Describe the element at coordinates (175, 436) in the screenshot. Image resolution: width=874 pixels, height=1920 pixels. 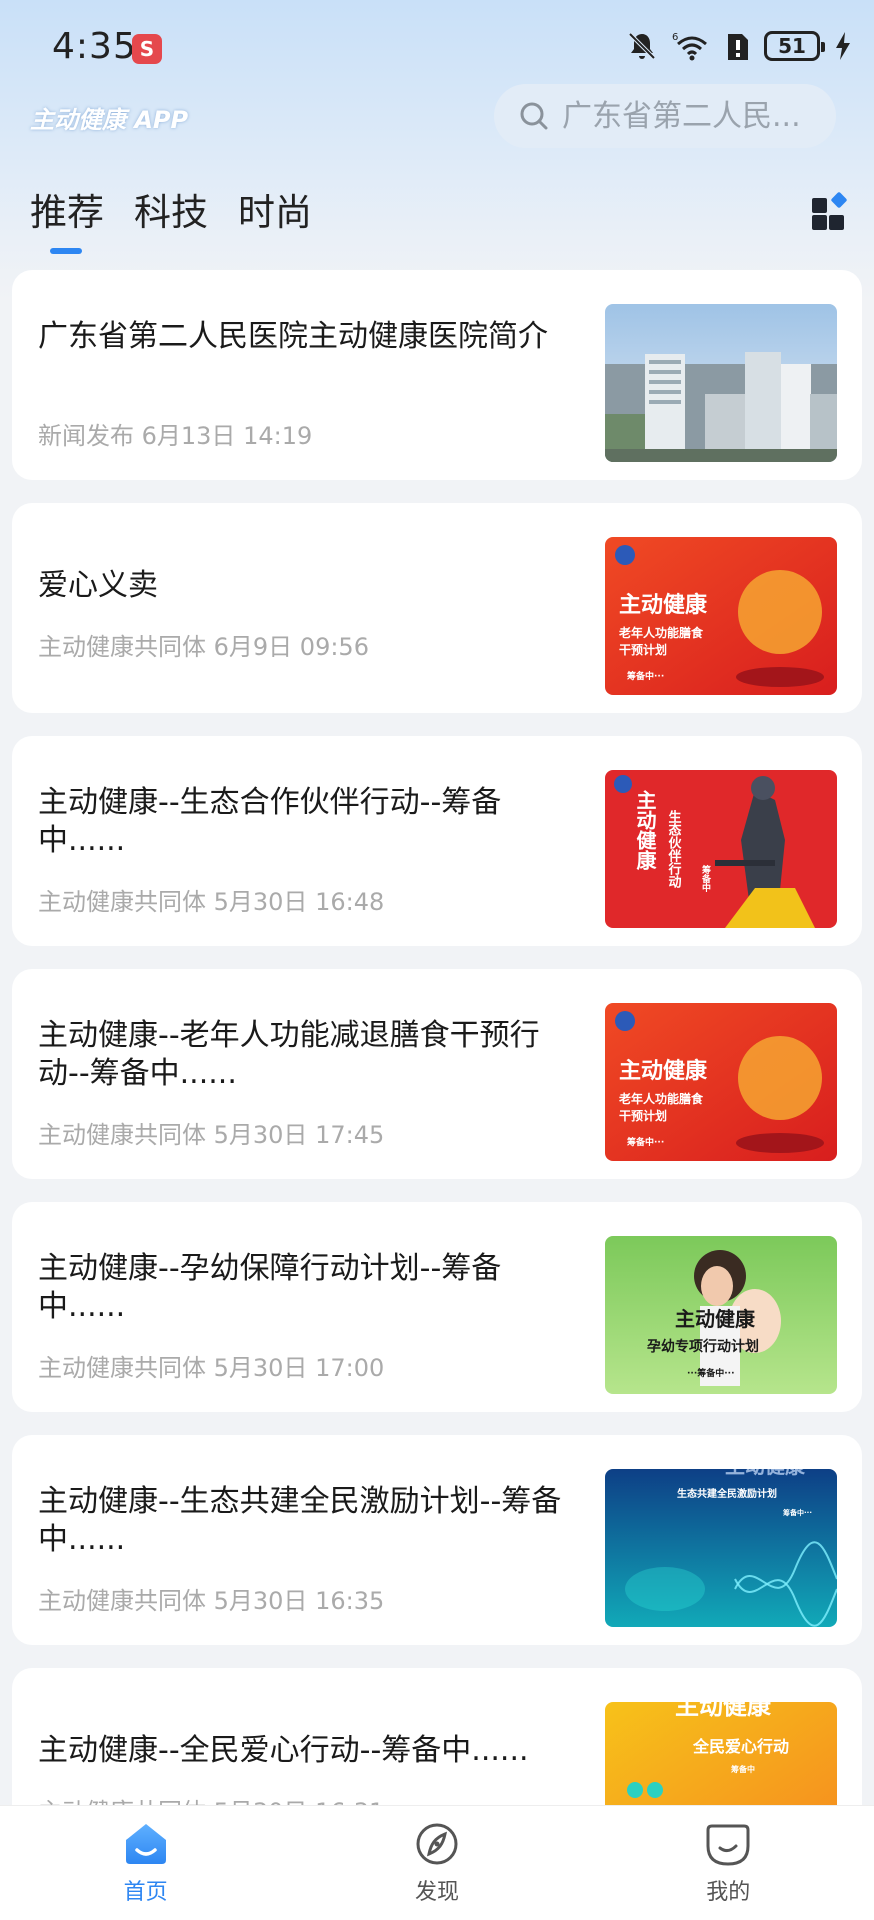
I see `news-meta: 新闻发布 6月13日 14:19` at that location.